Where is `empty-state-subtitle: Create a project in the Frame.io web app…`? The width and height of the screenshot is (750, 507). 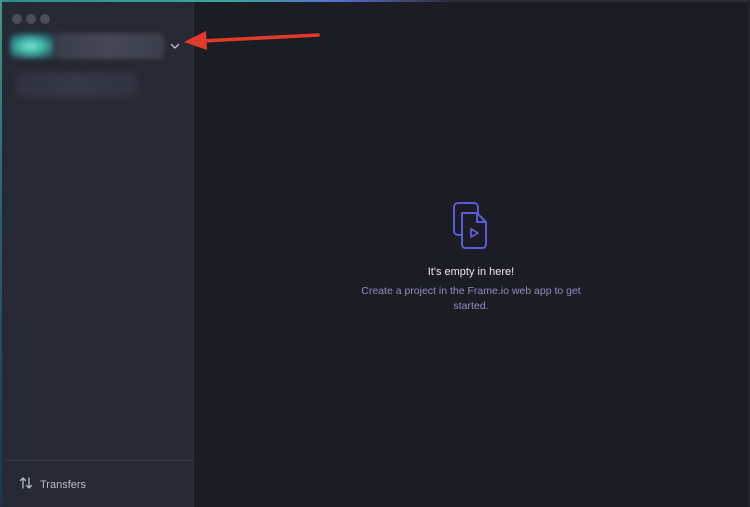 empty-state-subtitle: Create a project in the Frame.io web app… is located at coordinates (471, 298).